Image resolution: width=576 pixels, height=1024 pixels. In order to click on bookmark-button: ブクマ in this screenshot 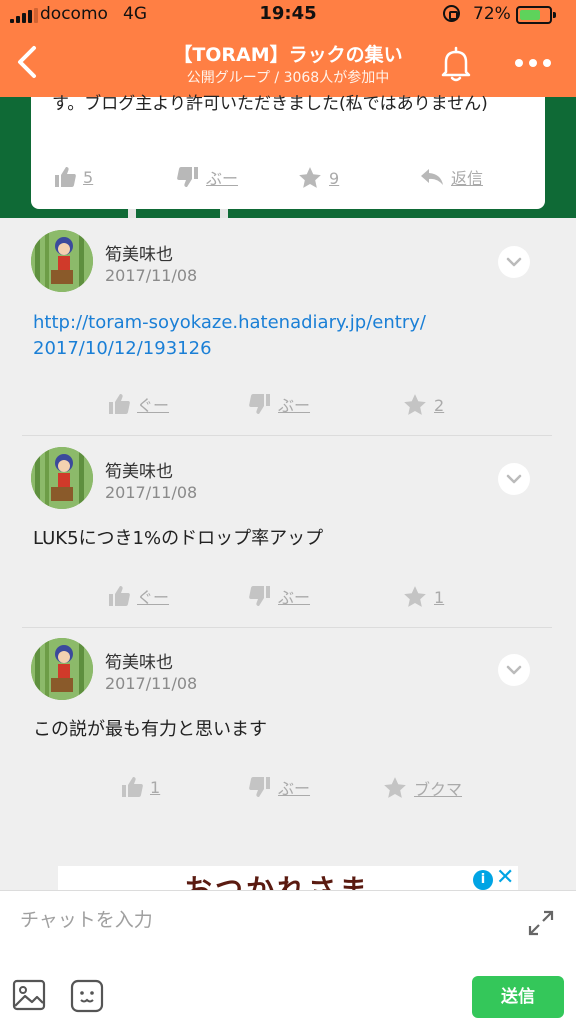, I will do `click(422, 788)`.